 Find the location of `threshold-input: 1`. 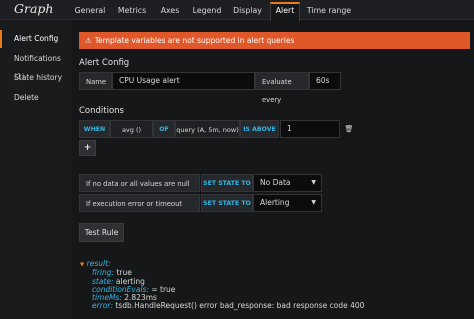

threshold-input: 1 is located at coordinates (310, 129).